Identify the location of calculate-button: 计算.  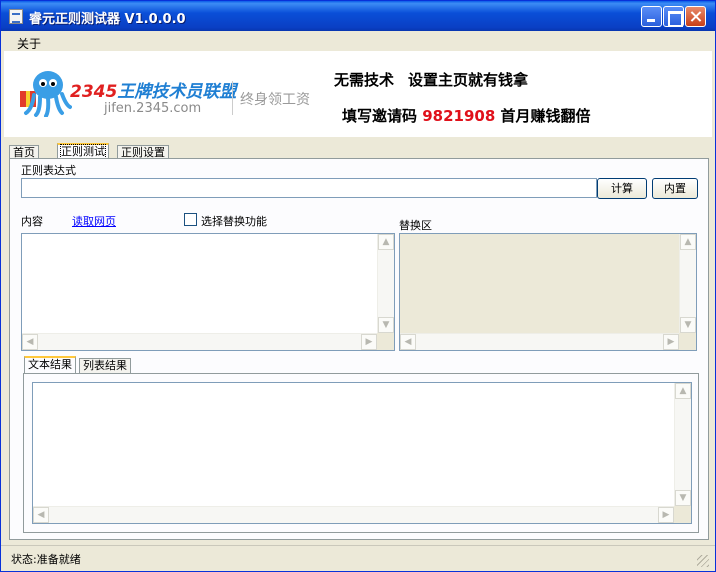
(622, 188).